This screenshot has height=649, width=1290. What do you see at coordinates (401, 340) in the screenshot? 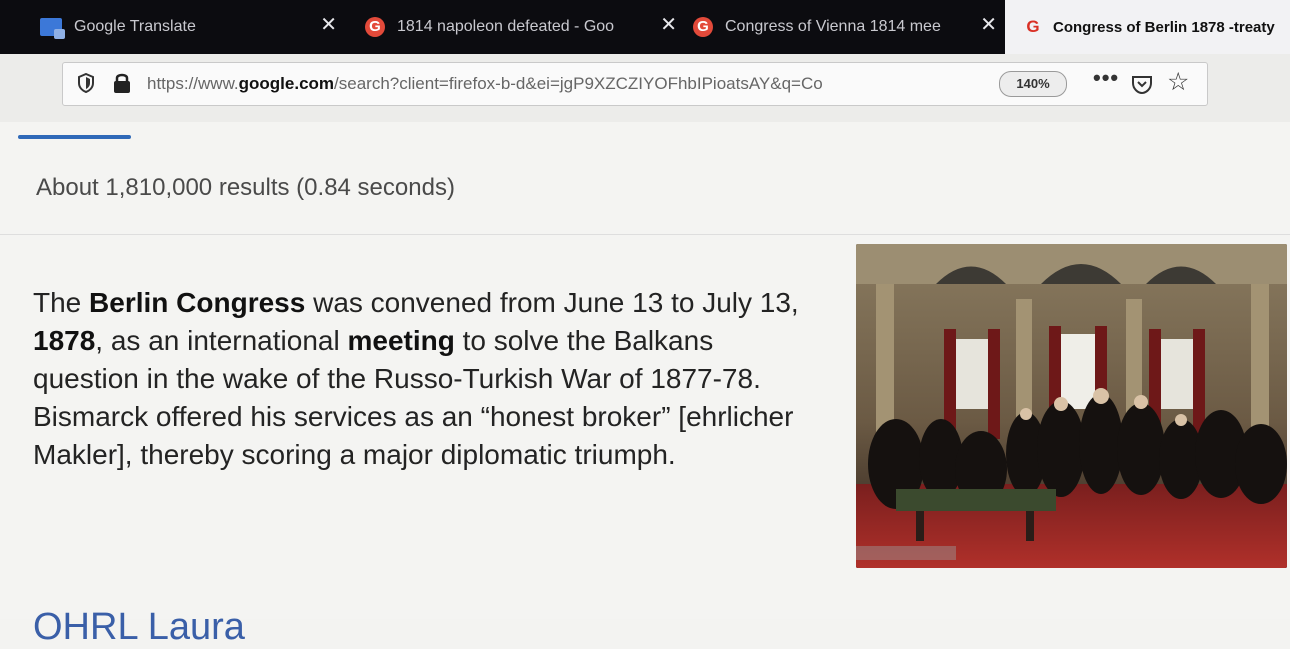
I see `snippet-bold-term: meeting` at bounding box center [401, 340].